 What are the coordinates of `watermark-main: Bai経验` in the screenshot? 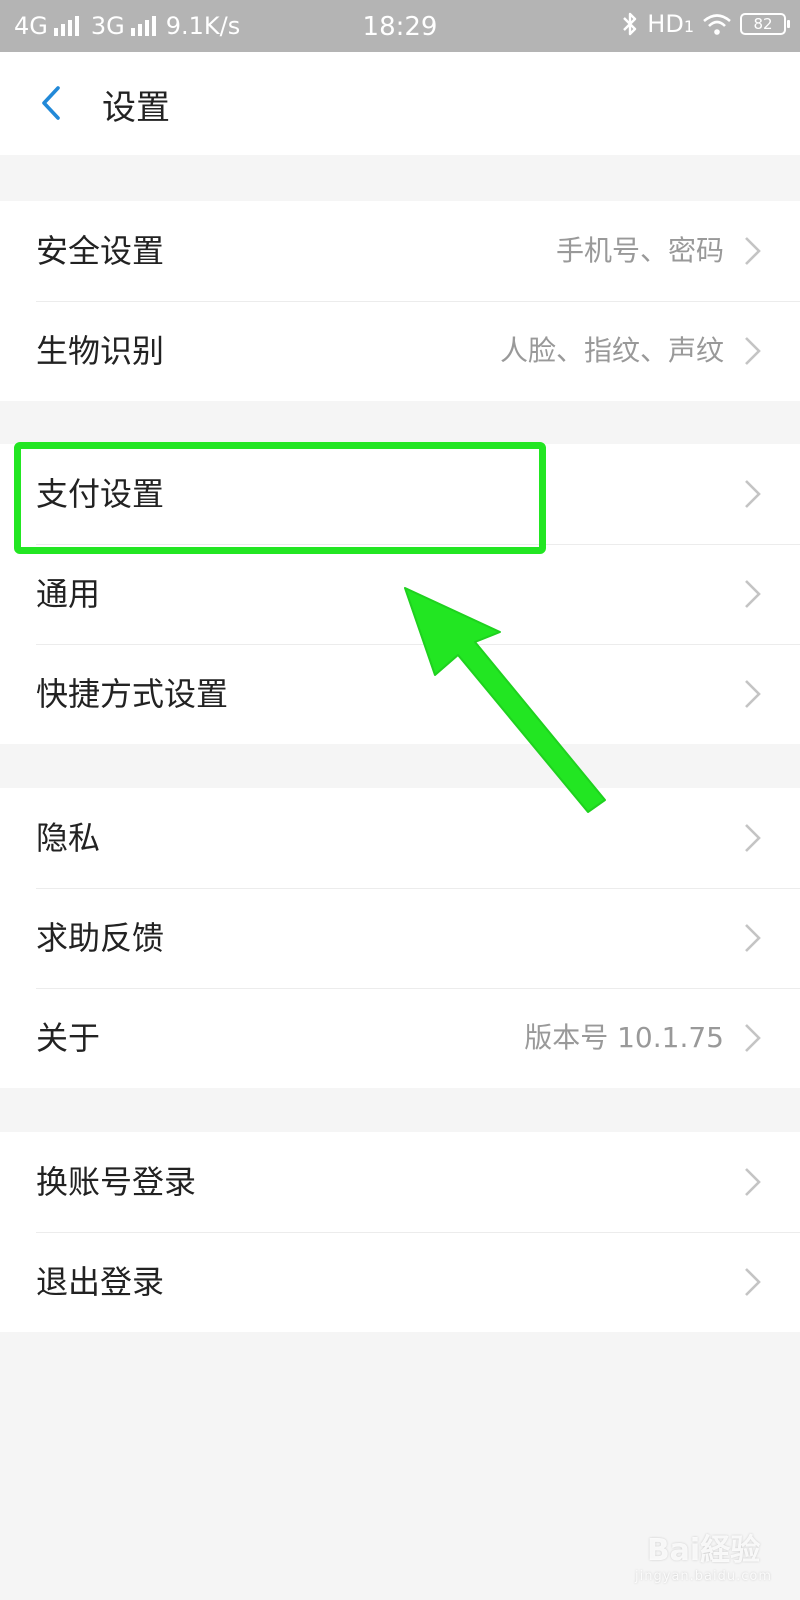 It's located at (703, 1550).